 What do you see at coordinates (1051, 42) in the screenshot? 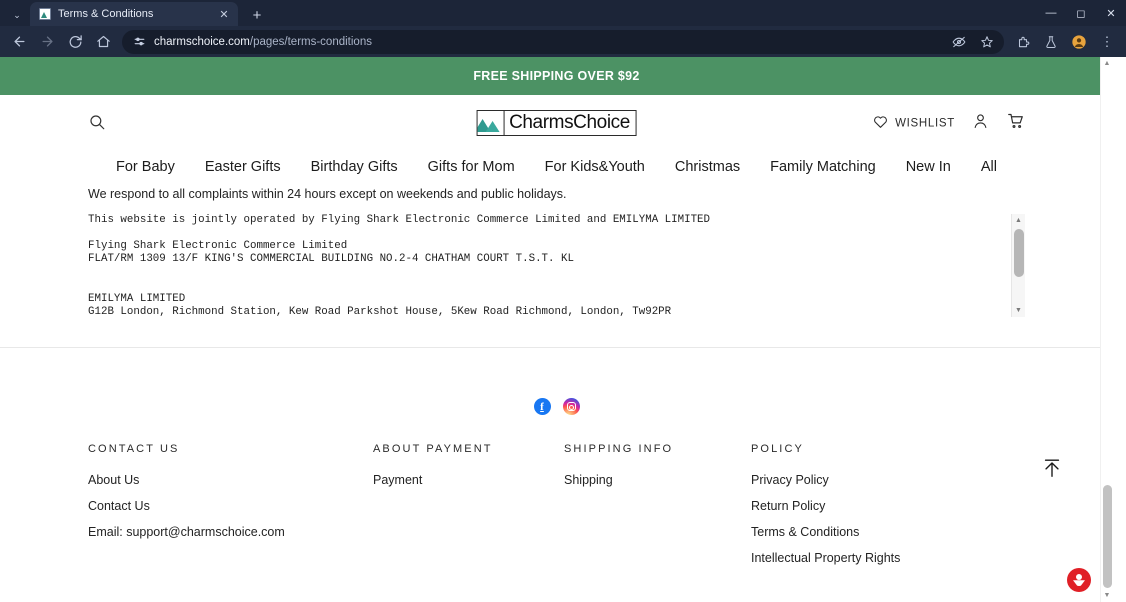
I see `flask-icon` at bounding box center [1051, 42].